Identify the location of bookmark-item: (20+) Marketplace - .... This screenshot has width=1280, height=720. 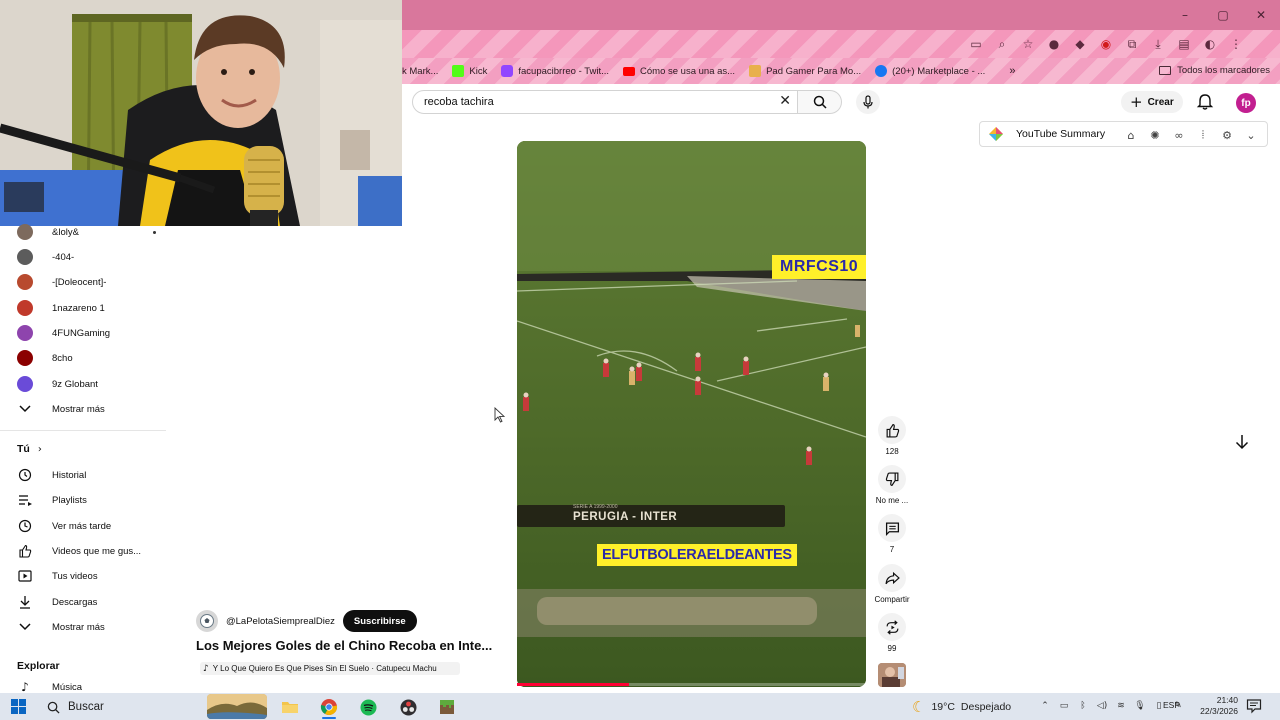
(930, 71).